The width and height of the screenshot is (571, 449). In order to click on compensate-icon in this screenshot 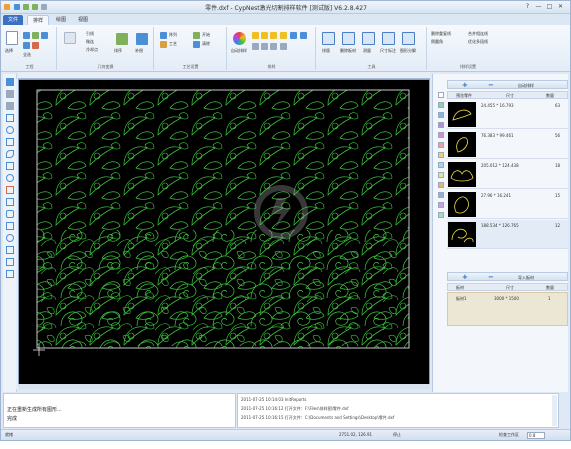, I will do `click(142, 39)`.